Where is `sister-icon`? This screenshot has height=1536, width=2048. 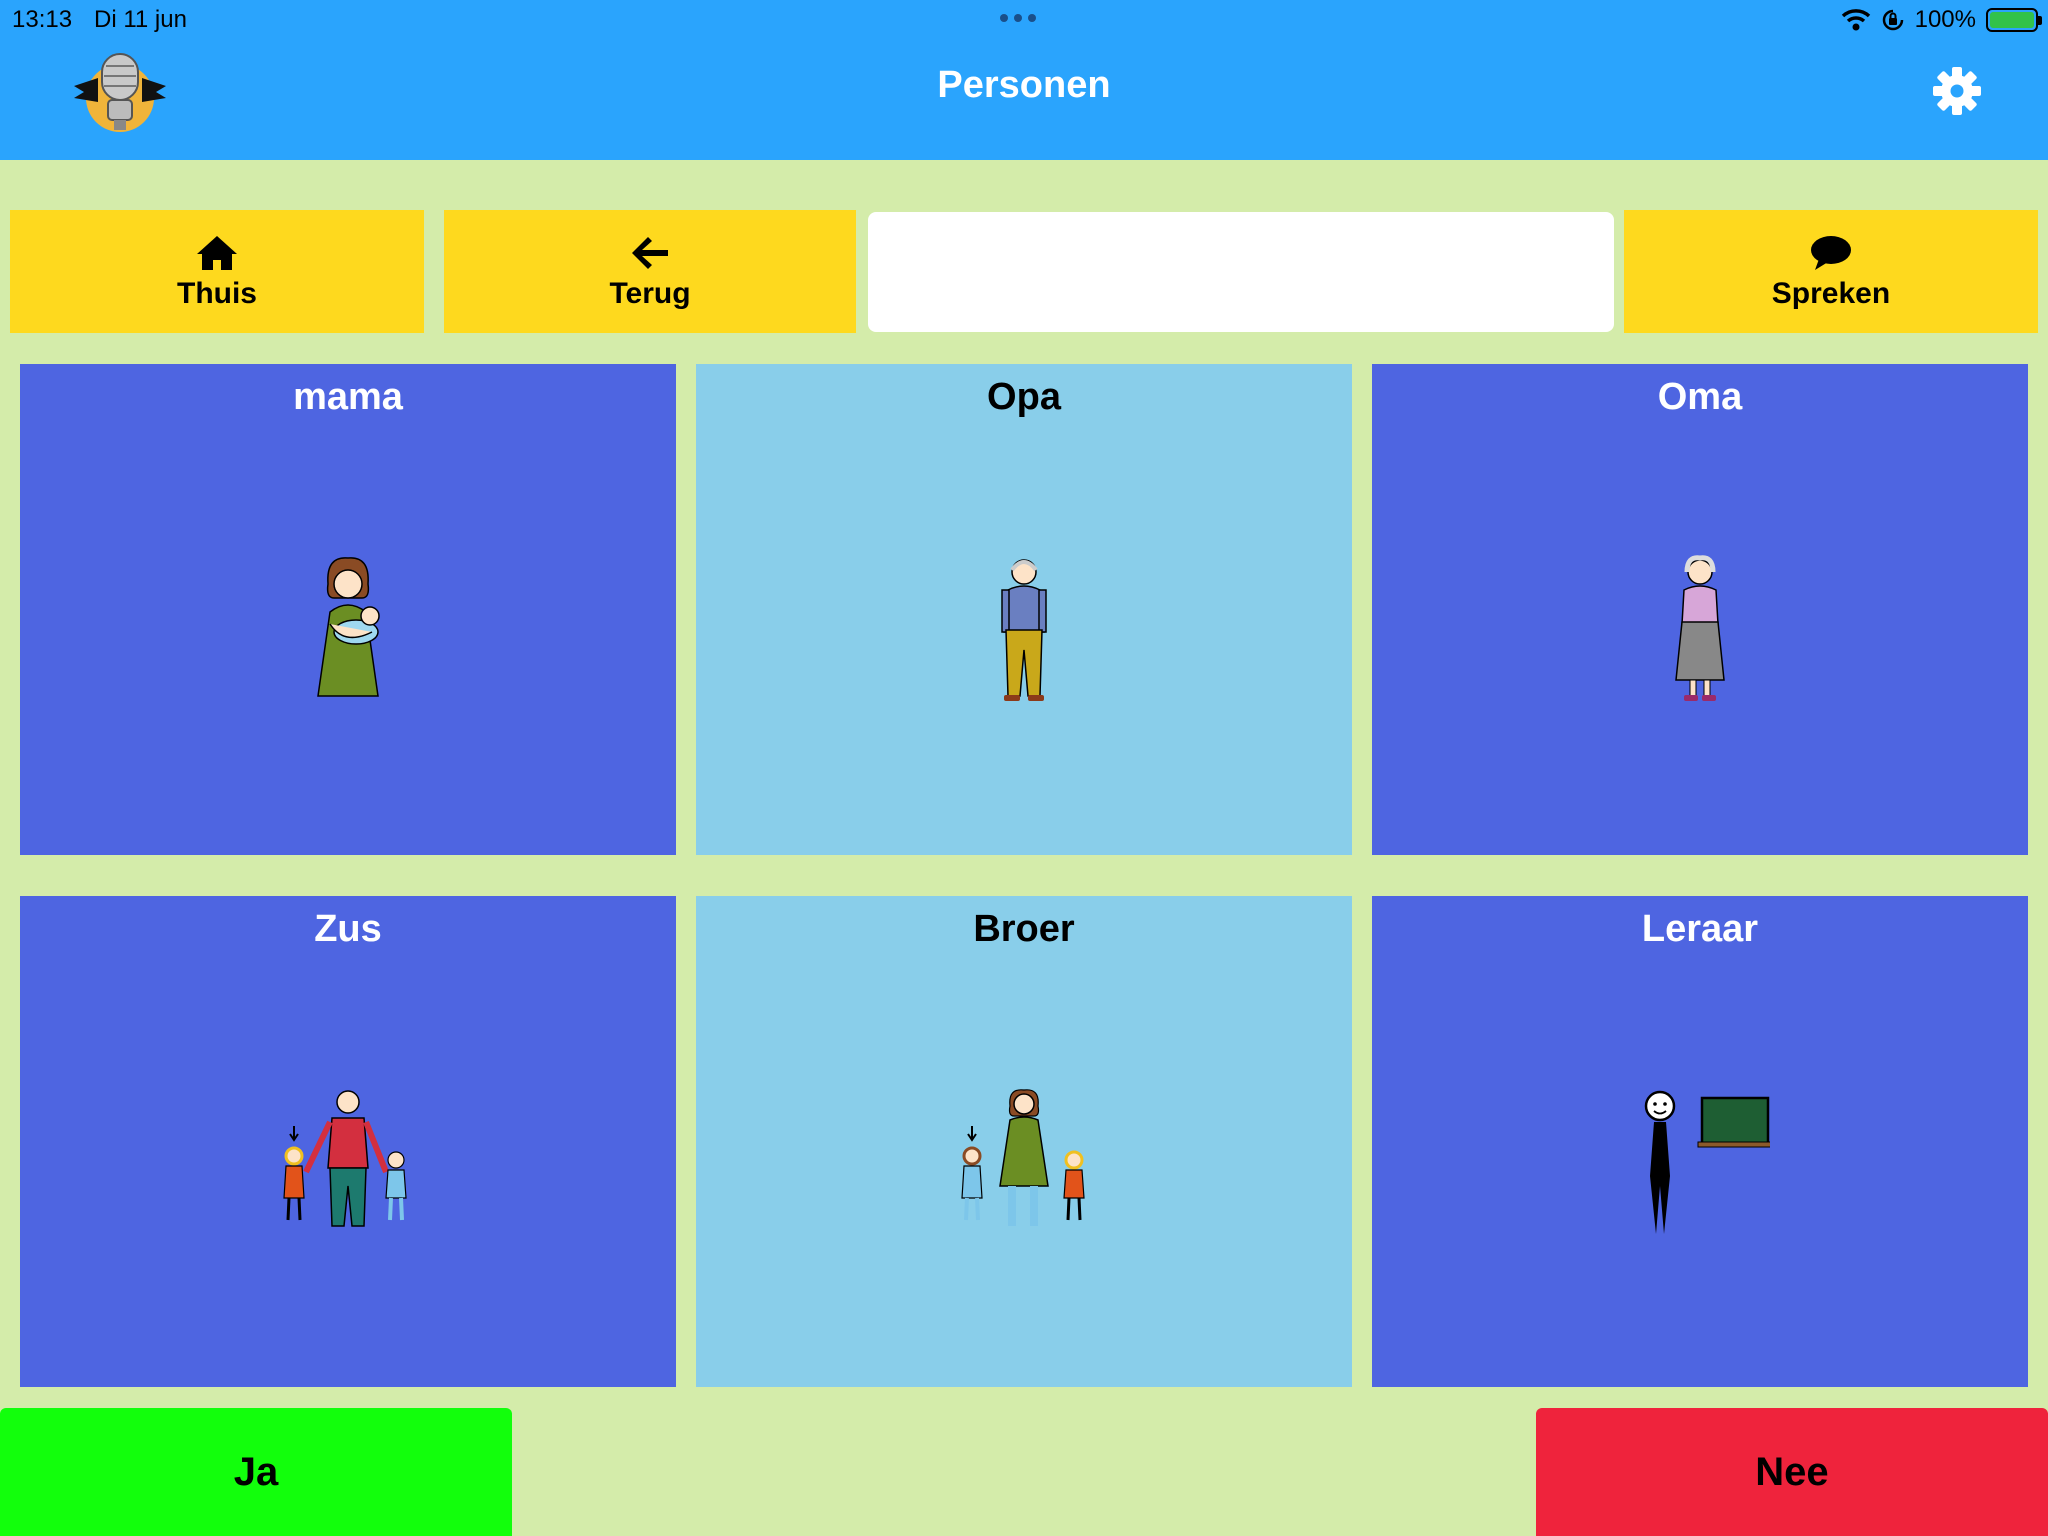 sister-icon is located at coordinates (345, 1158).